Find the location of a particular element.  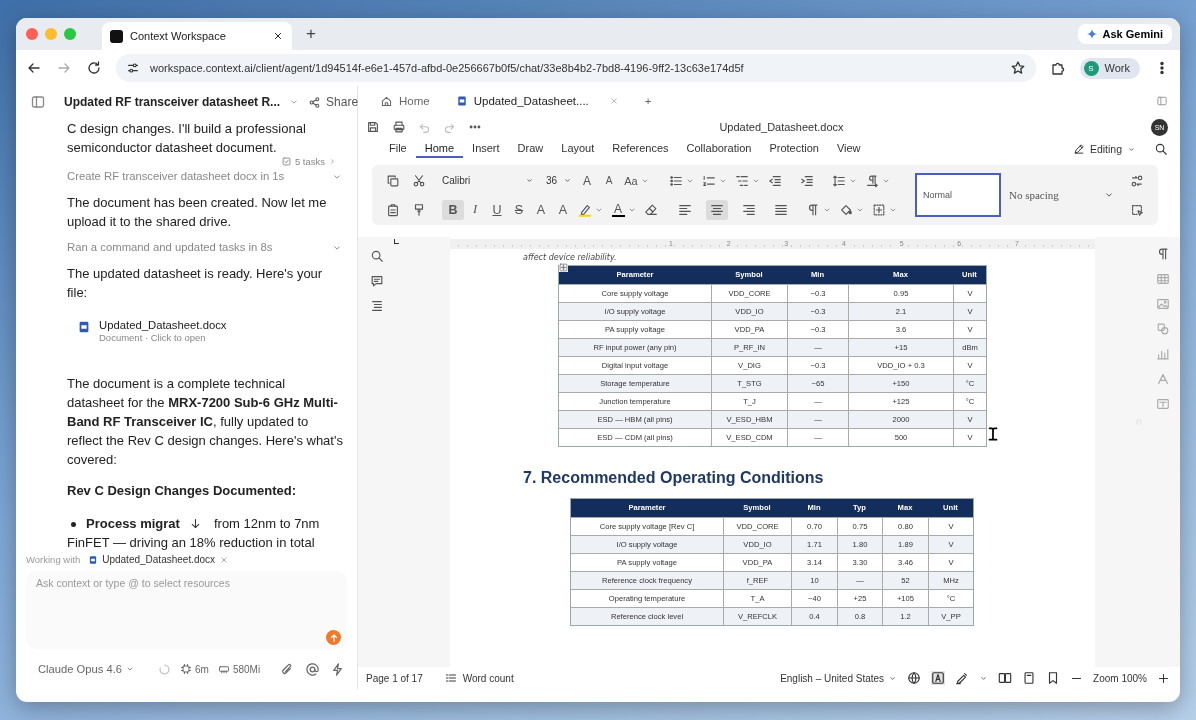

share-icon is located at coordinates (315, 102).